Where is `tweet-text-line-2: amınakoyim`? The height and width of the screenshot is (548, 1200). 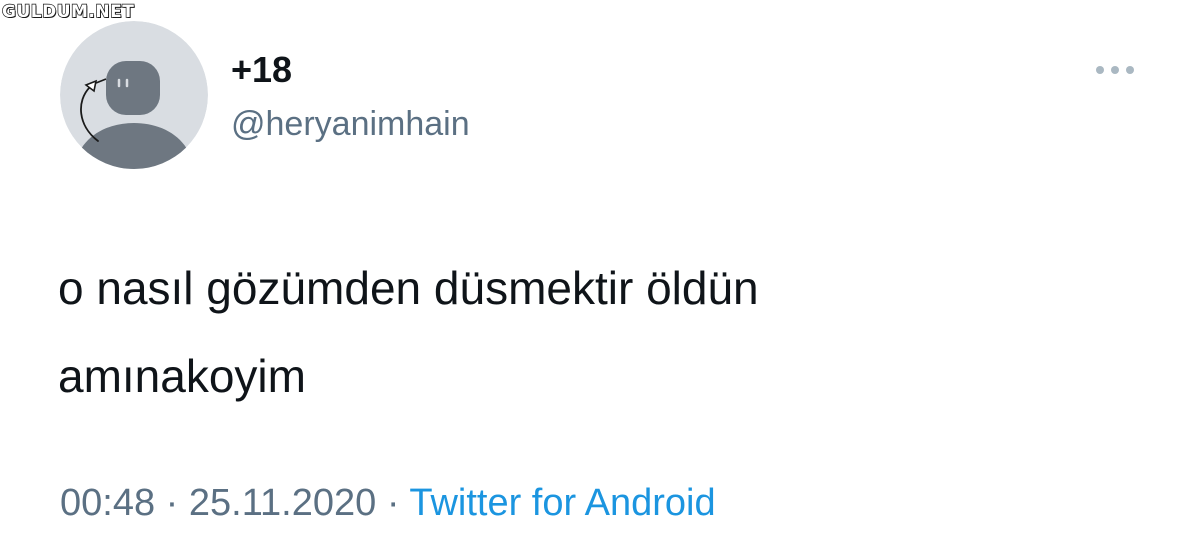
tweet-text-line-2: amınakoyim is located at coordinates (182, 376).